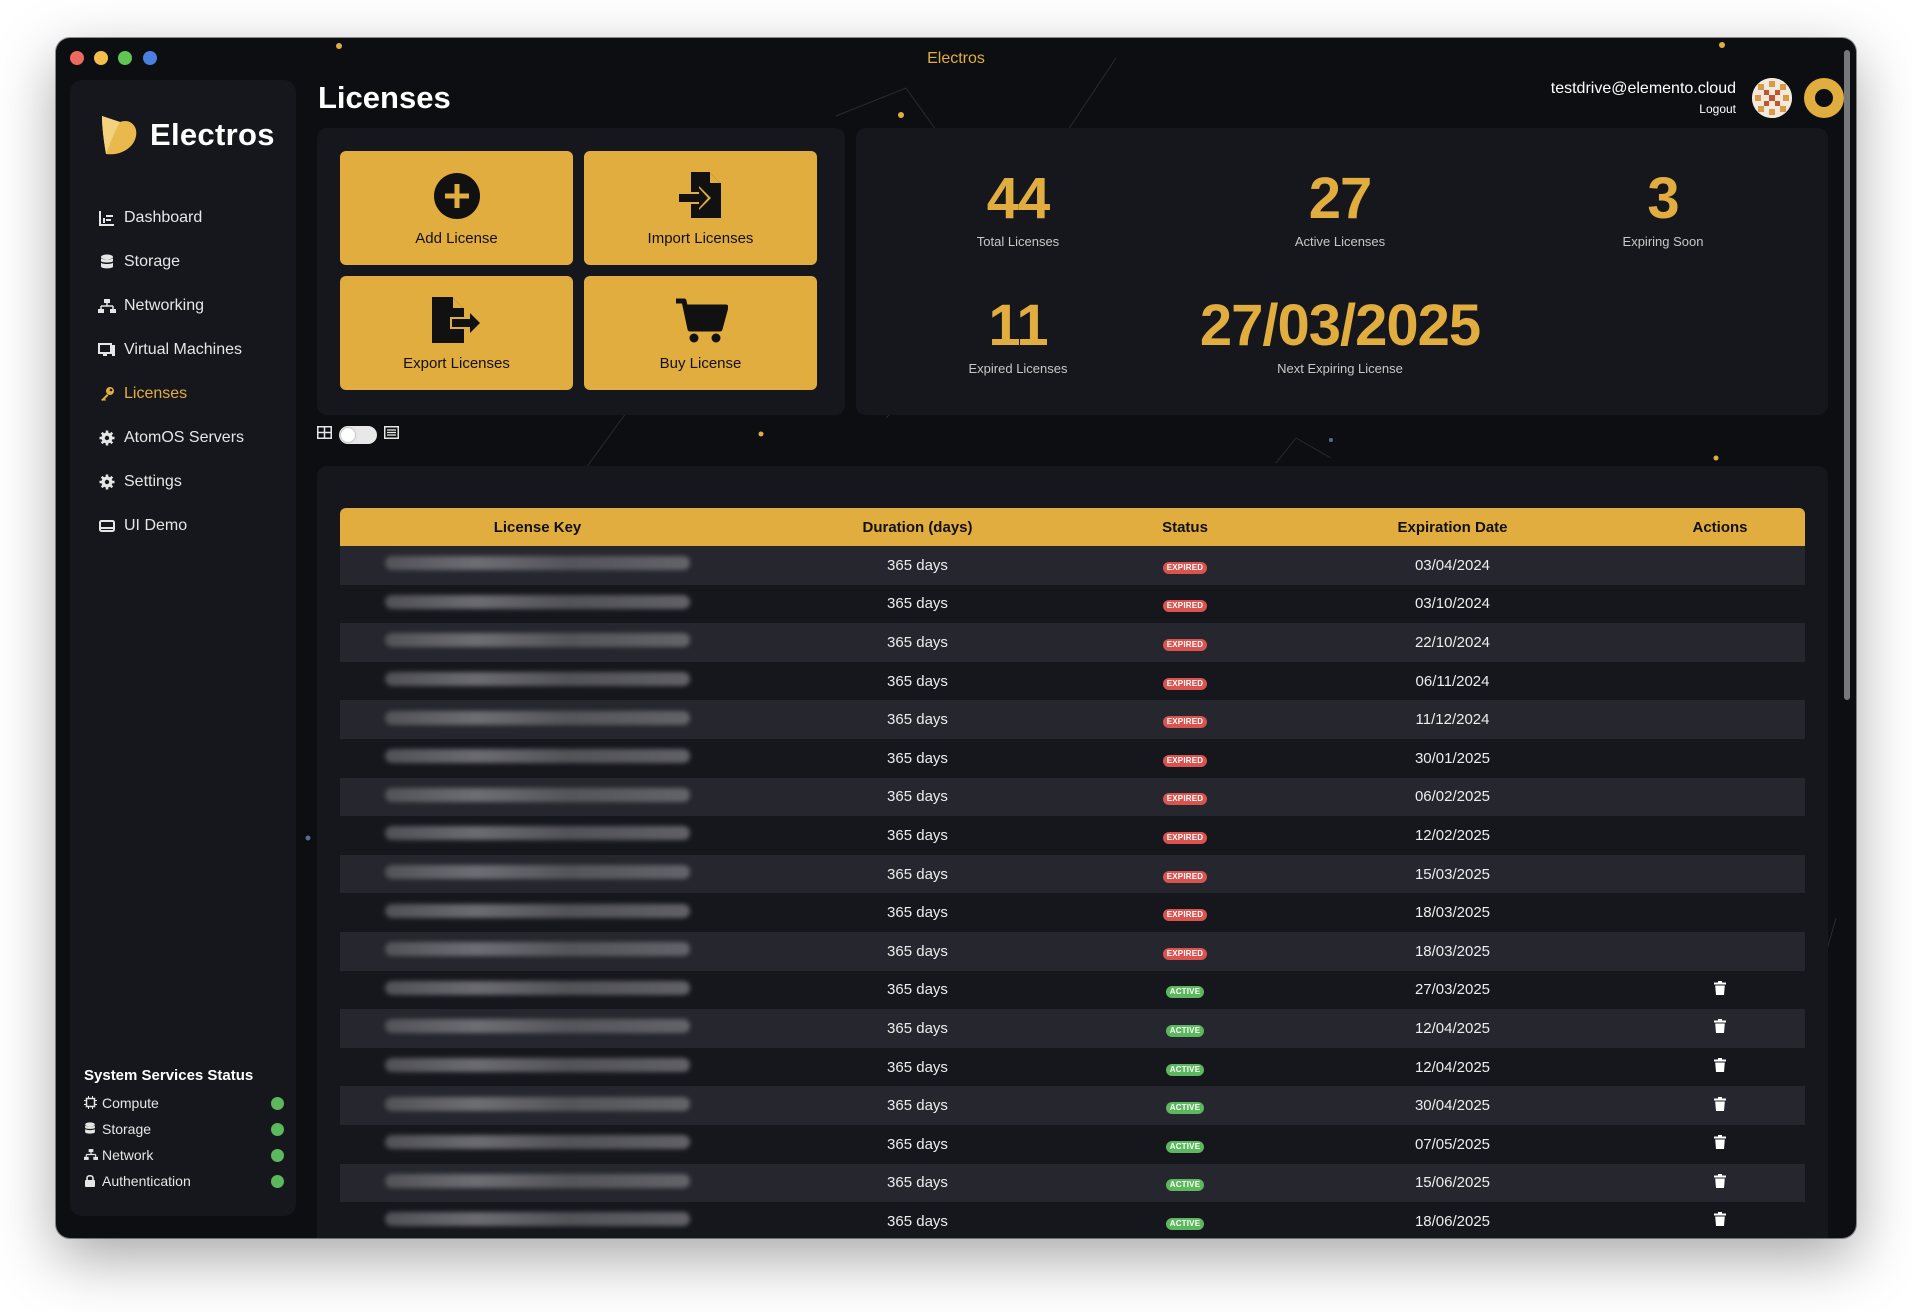  I want to click on view-mode-switch, so click(358, 435).